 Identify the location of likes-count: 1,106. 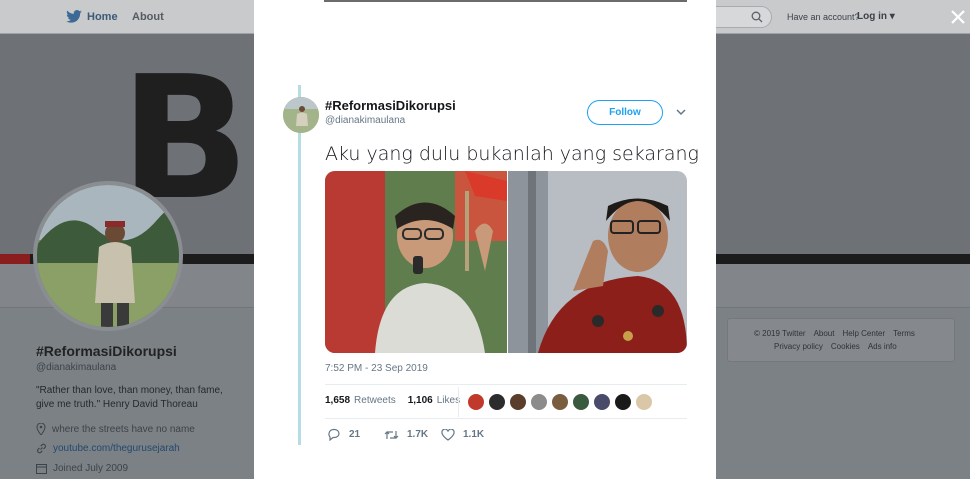
(420, 400).